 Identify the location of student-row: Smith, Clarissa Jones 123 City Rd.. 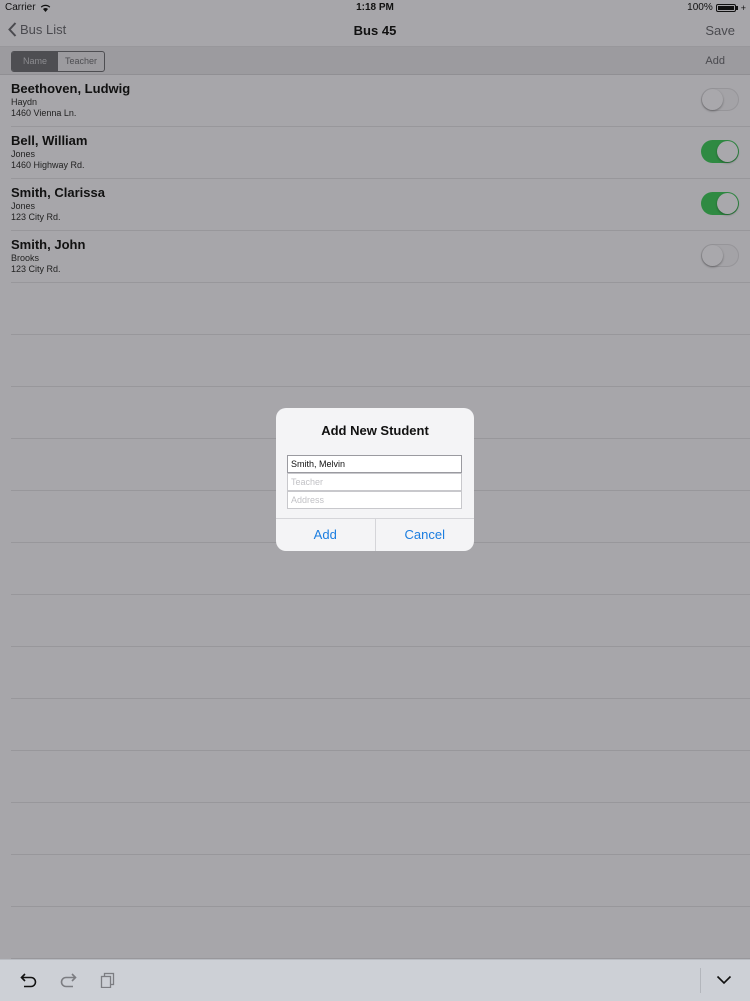
(380, 205).